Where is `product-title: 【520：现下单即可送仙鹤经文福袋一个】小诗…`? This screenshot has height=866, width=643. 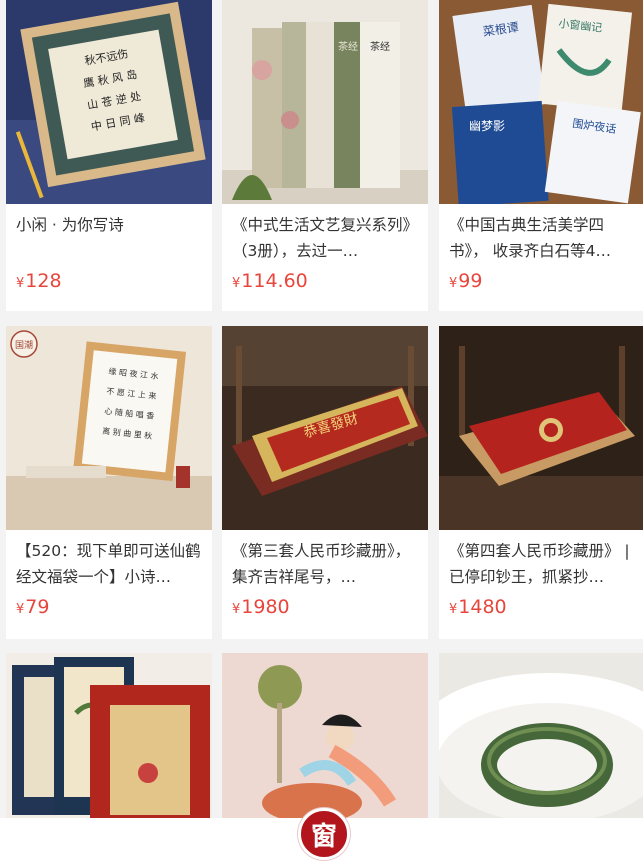
product-title: 【520：现下单即可送仙鹤经文福袋一个】小诗… is located at coordinates (111, 564).